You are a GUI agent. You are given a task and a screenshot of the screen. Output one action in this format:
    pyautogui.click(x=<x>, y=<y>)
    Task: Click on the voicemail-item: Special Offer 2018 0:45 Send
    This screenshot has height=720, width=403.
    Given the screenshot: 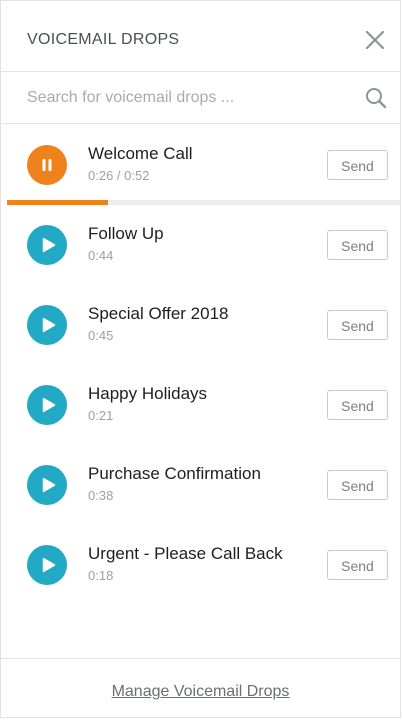 What is the action you would take?
    pyautogui.click(x=200, y=323)
    